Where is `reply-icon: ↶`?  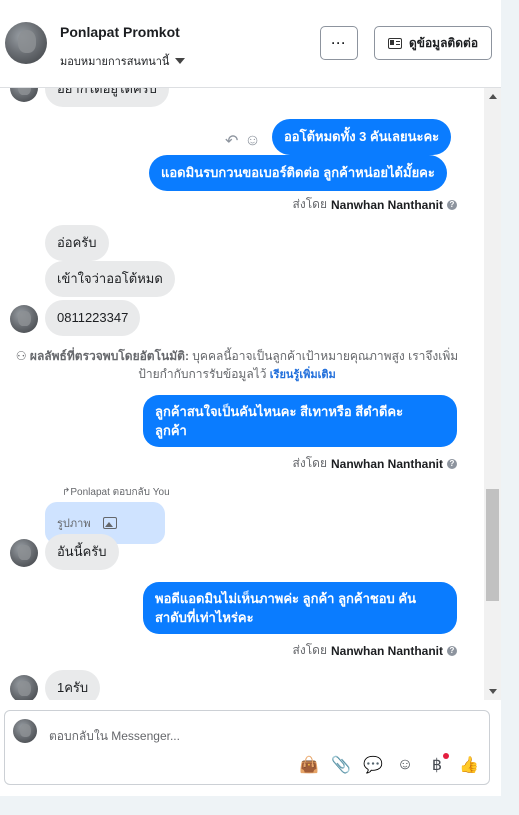
reply-icon: ↶ is located at coordinates (231, 141).